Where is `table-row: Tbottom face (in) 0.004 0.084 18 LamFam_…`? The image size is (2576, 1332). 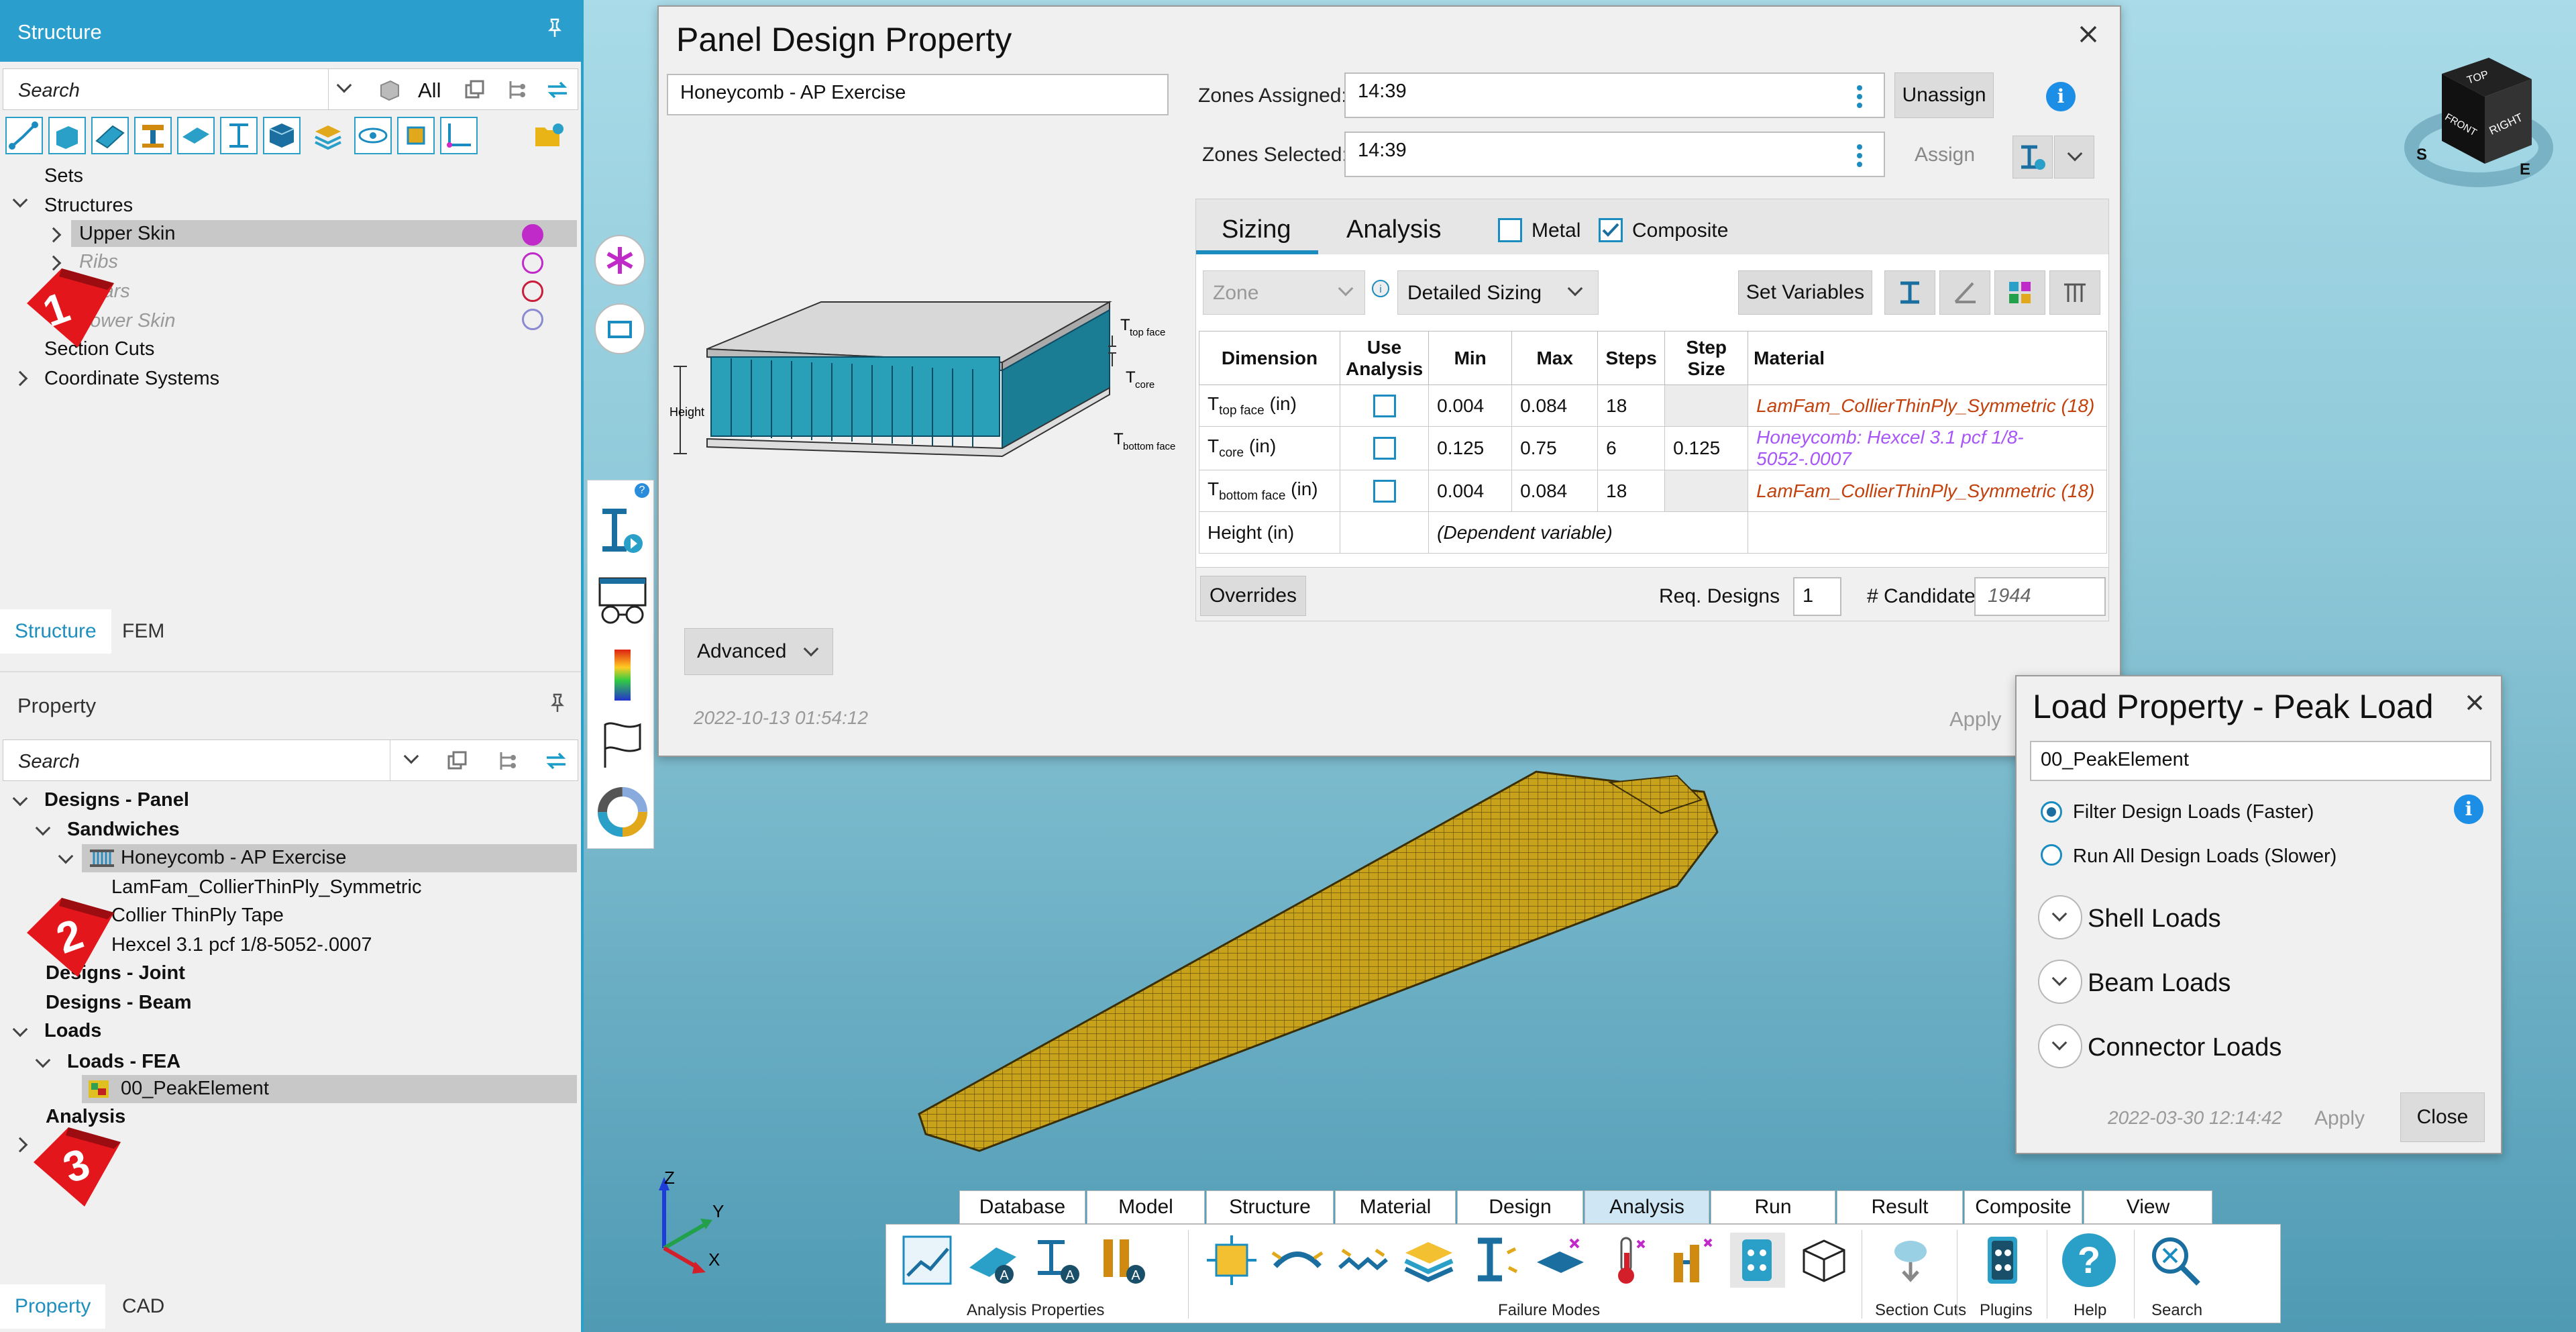
table-row: Tbottom face (in) 0.004 0.084 18 LamFam_… is located at coordinates (1653, 491).